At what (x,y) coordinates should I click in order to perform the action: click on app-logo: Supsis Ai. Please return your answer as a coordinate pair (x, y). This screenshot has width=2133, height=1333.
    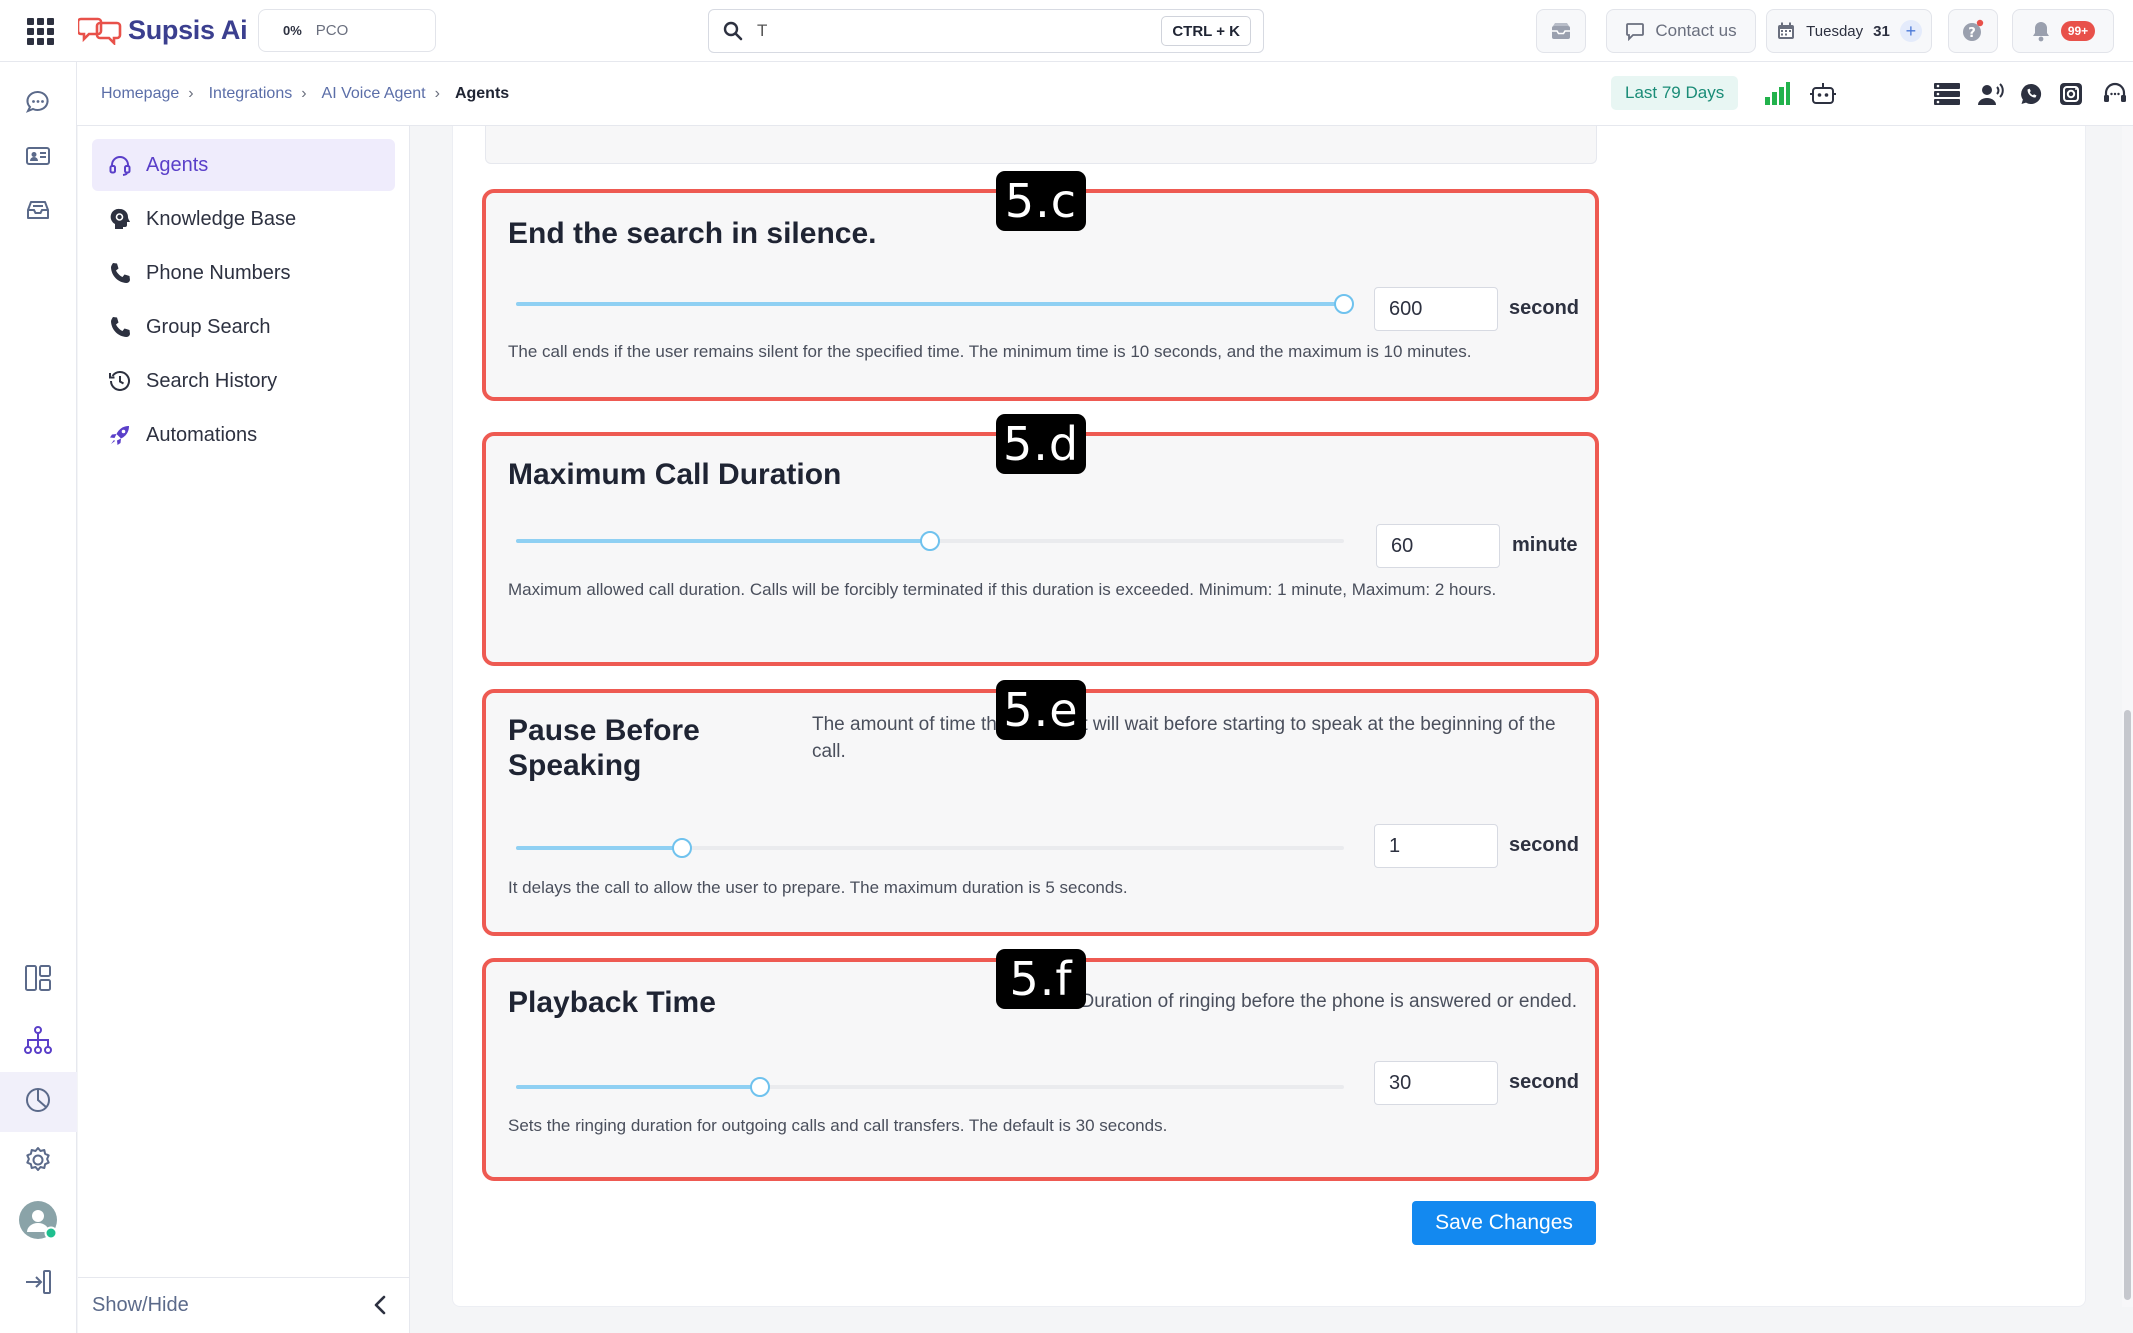
    Looking at the image, I should click on (163, 30).